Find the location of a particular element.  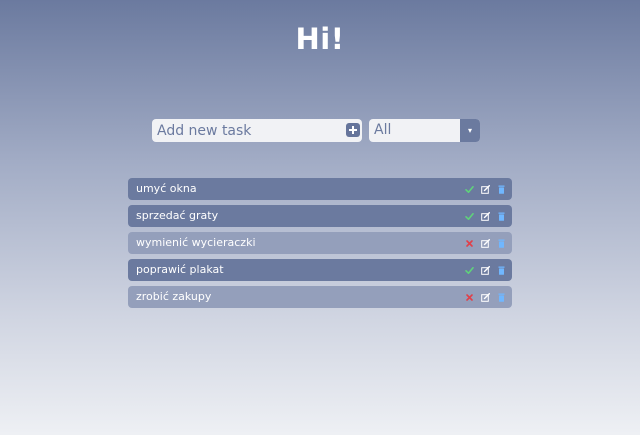

task-label: umyć okna is located at coordinates (166, 188).